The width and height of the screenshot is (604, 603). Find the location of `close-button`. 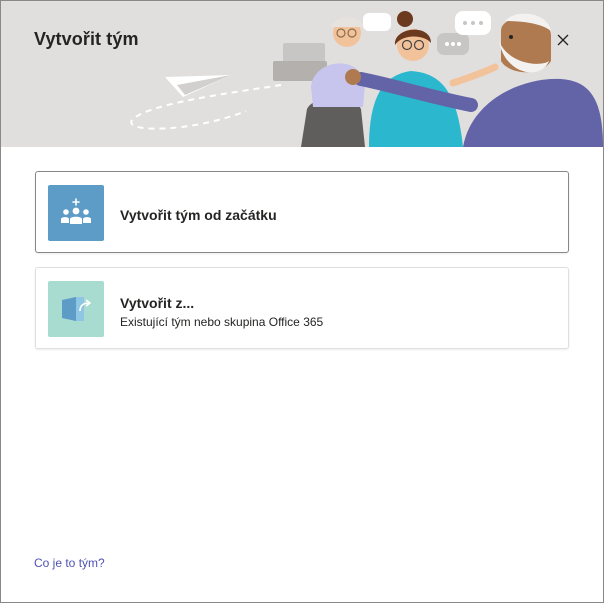

close-button is located at coordinates (563, 40).